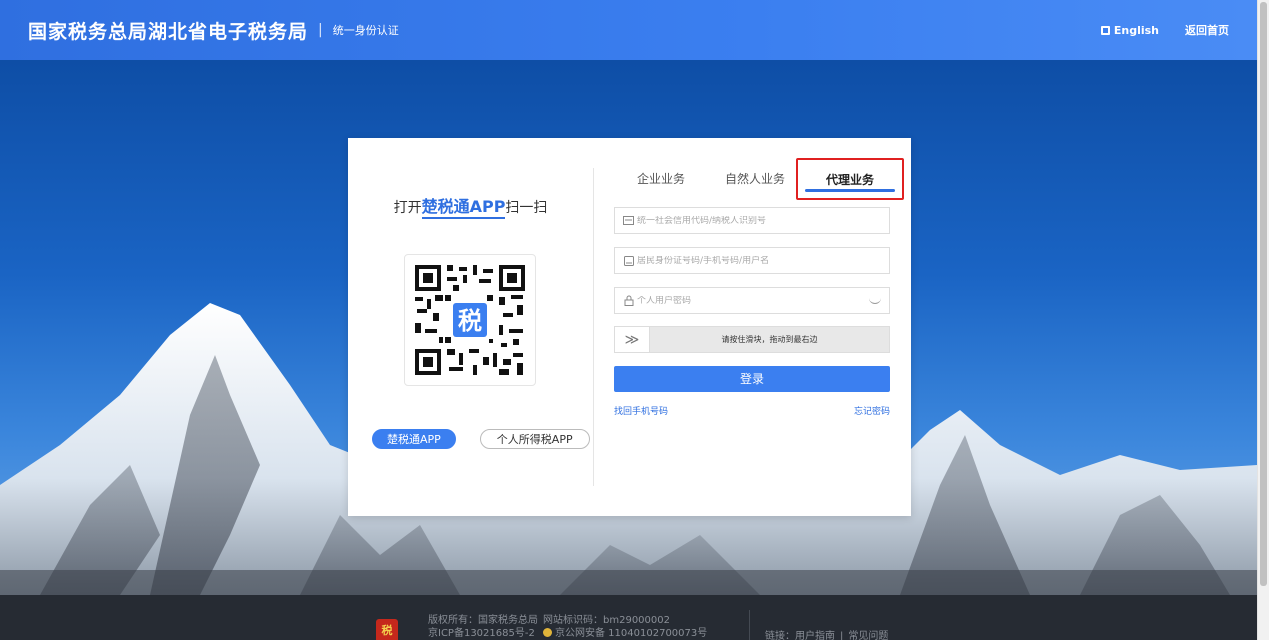 This screenshot has height=640, width=1269. I want to click on police-record-text: 京公网安备 11040102700073号, so click(631, 633).